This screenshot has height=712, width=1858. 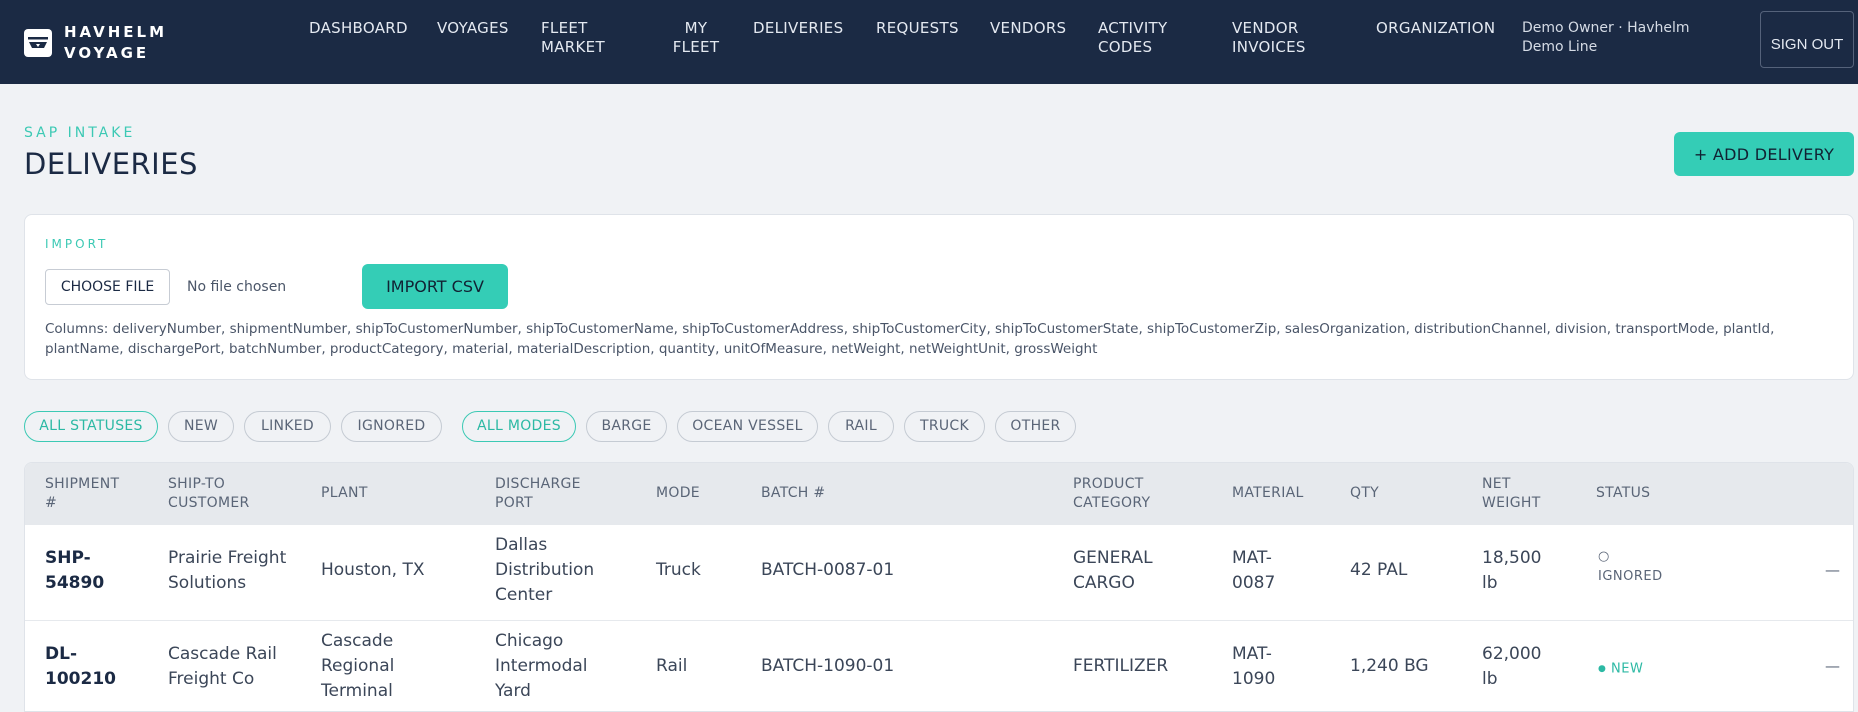 What do you see at coordinates (811, 493) in the screenshot?
I see `col-batch: BATCH #` at bounding box center [811, 493].